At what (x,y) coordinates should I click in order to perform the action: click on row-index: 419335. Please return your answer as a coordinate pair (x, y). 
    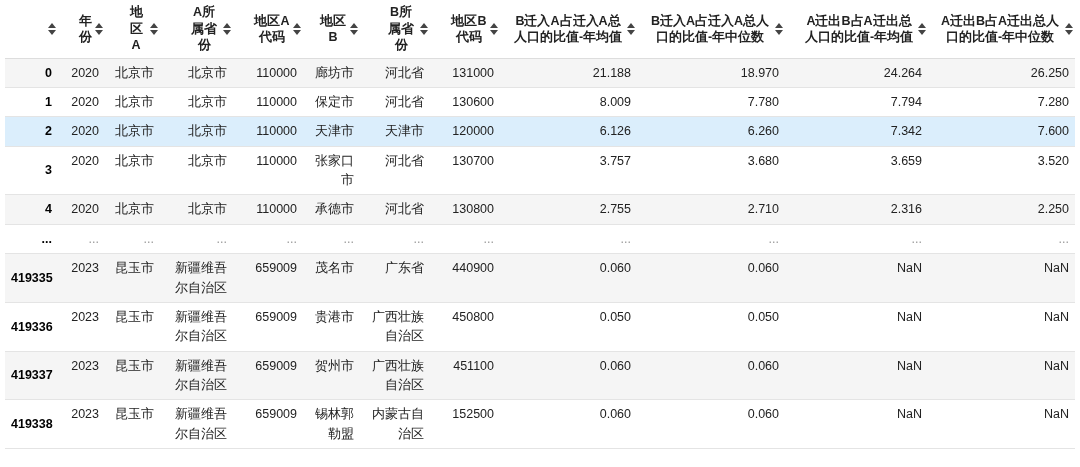
    Looking at the image, I should click on (32, 277).